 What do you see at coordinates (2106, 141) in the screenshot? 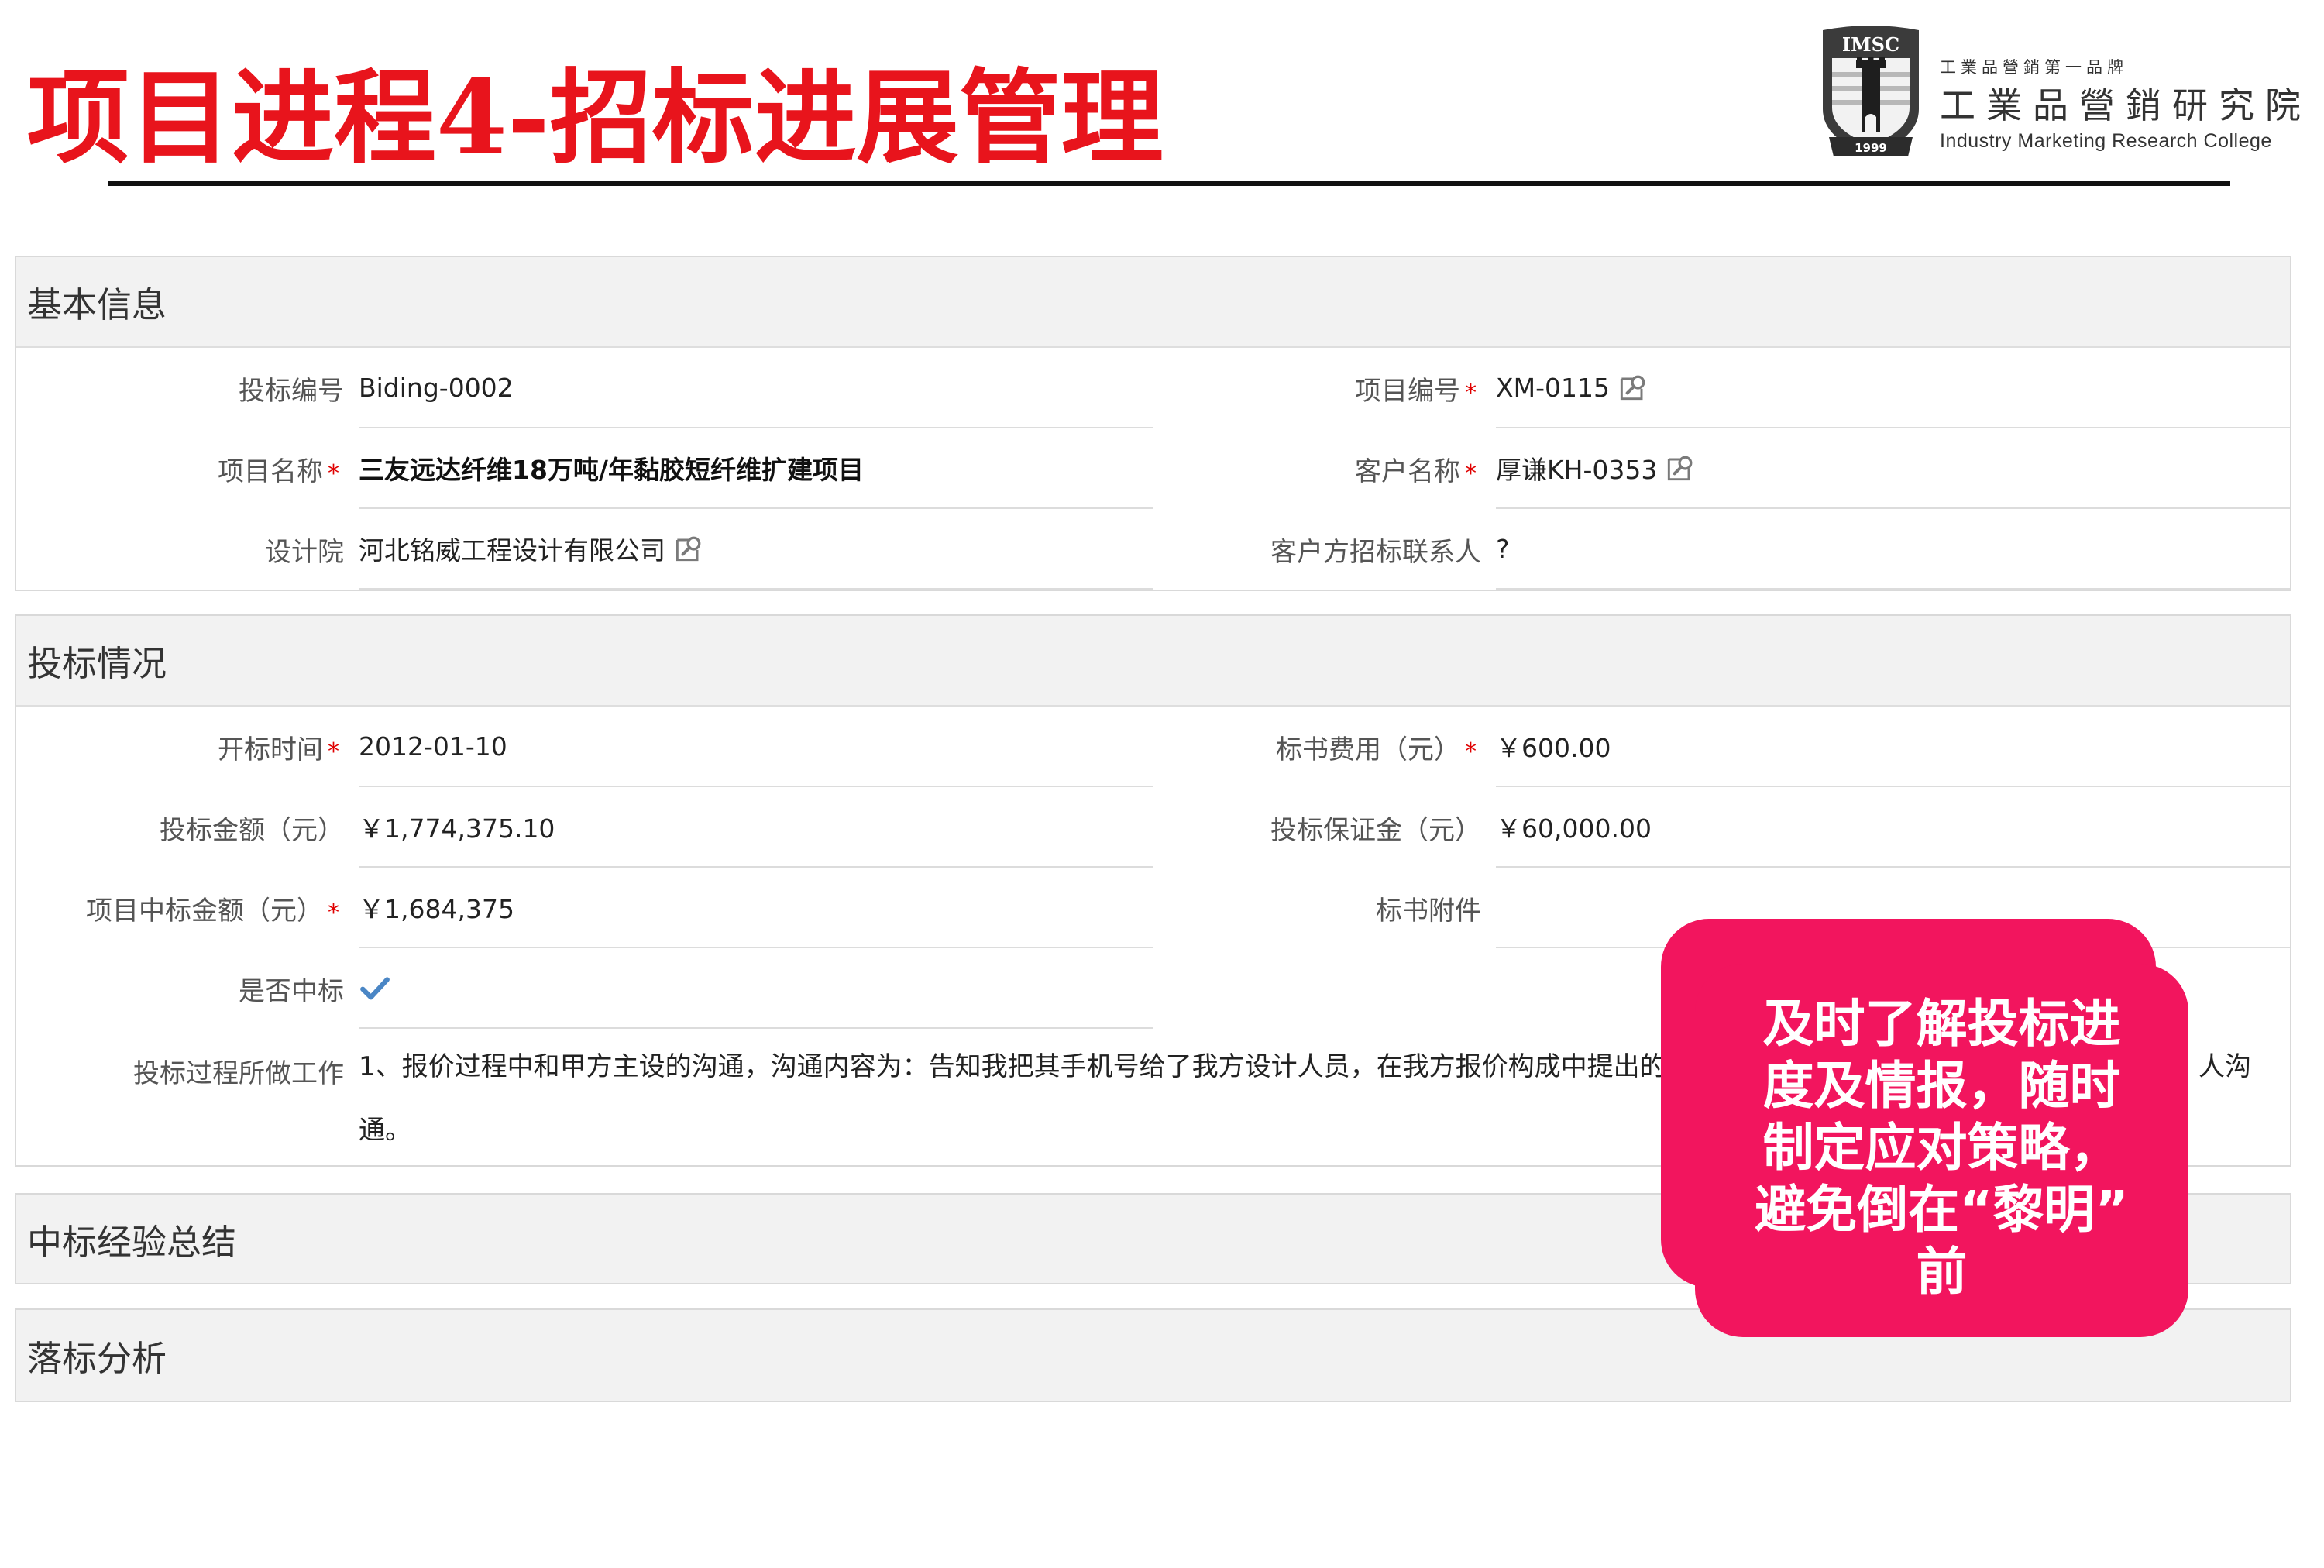
I see `logo-name-en: Industry Marketing Research College` at bounding box center [2106, 141].